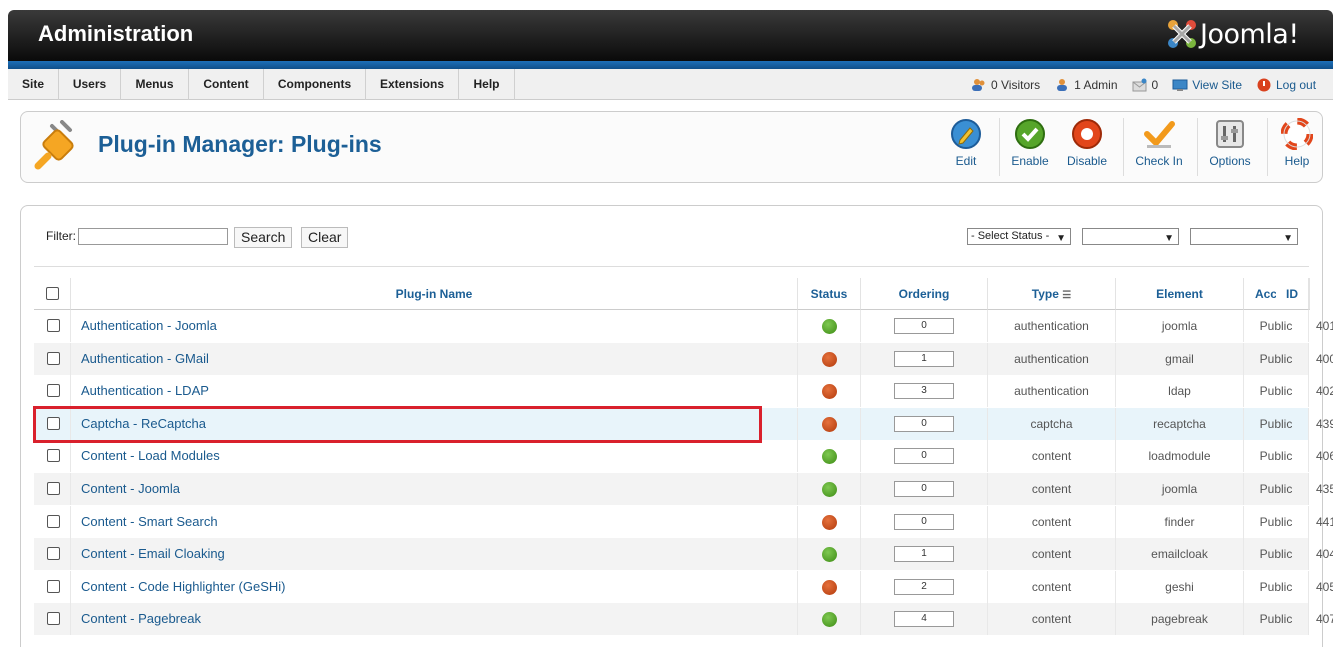 This screenshot has height=647, width=1333. I want to click on select-all-checkbox, so click(52, 293).